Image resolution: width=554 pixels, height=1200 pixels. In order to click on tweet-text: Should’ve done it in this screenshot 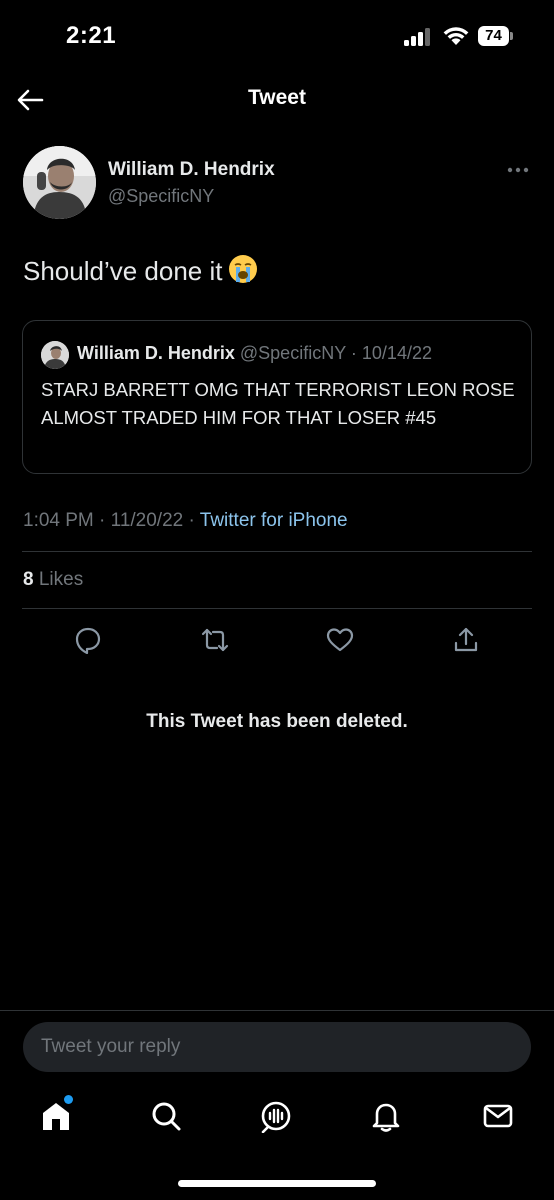, I will do `click(140, 270)`.